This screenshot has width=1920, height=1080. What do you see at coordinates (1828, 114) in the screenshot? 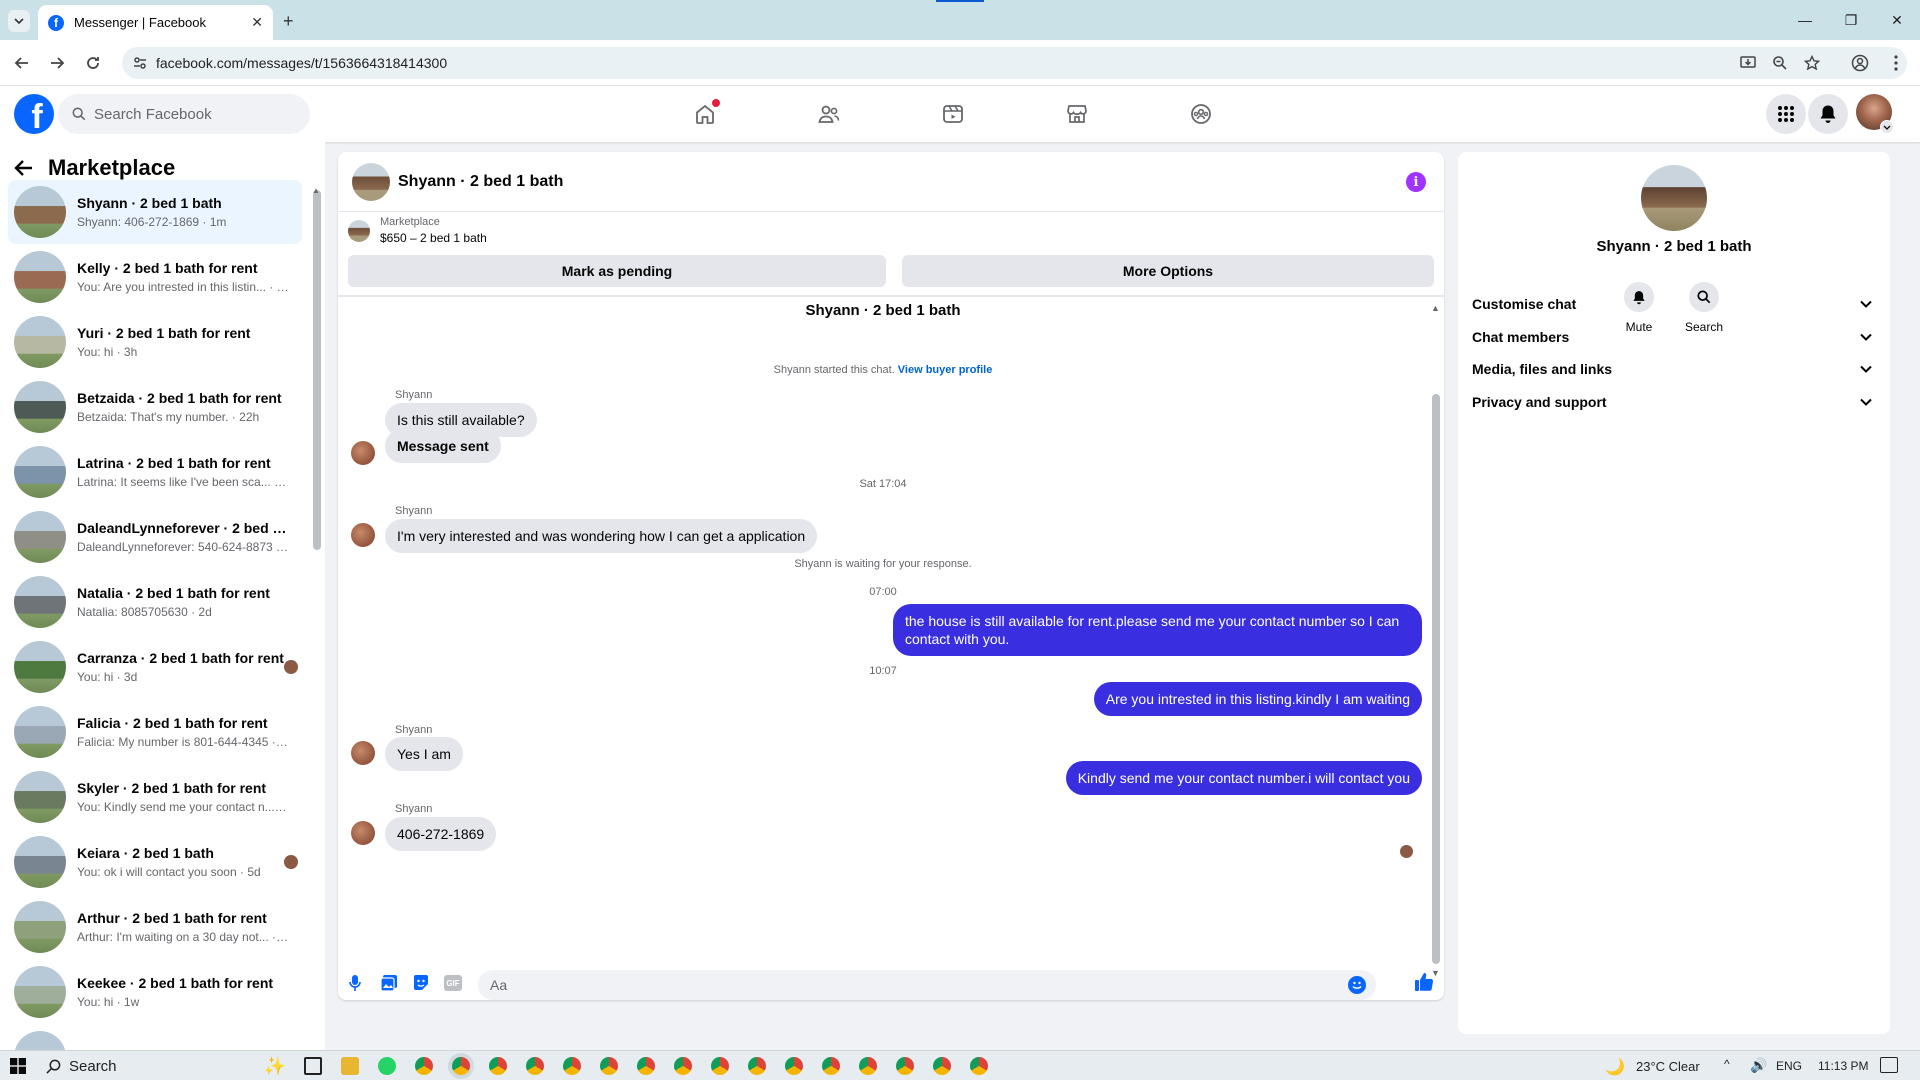
I see `notifications-button` at bounding box center [1828, 114].